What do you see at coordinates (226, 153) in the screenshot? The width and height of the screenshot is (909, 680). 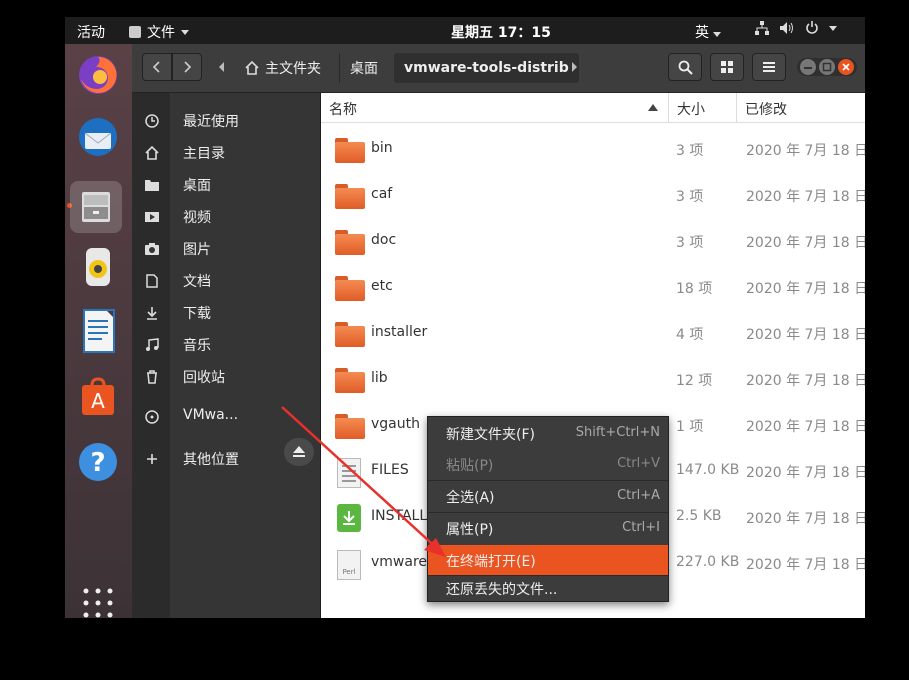 I see `sidebar-item-home: 主目录` at bounding box center [226, 153].